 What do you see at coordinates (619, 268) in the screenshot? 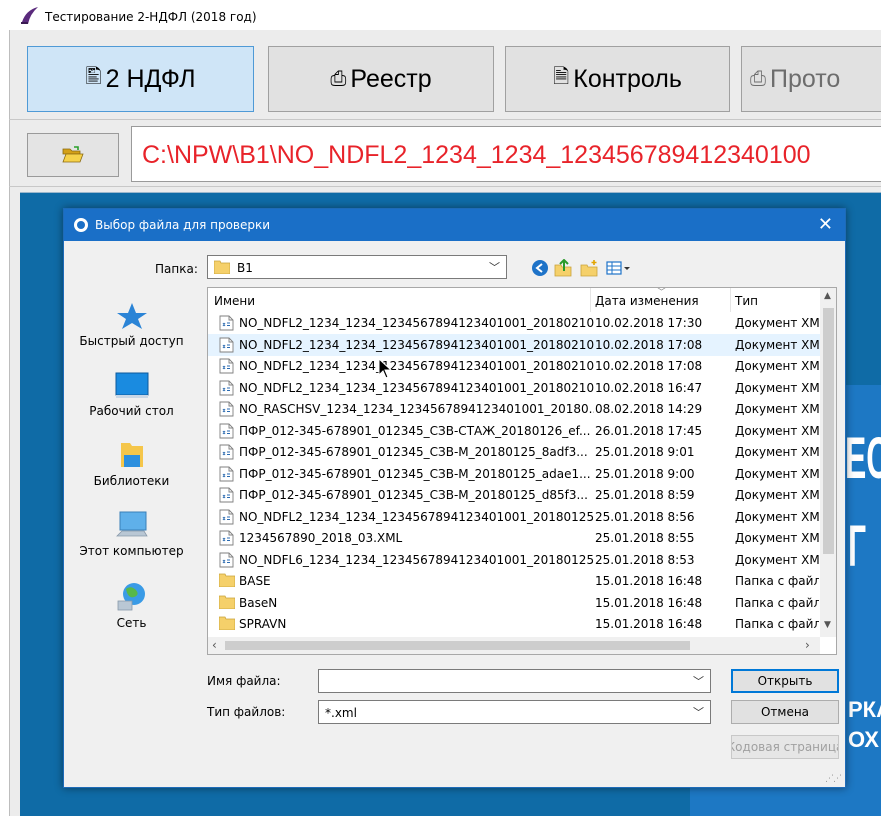
I see `view-menu-icon` at bounding box center [619, 268].